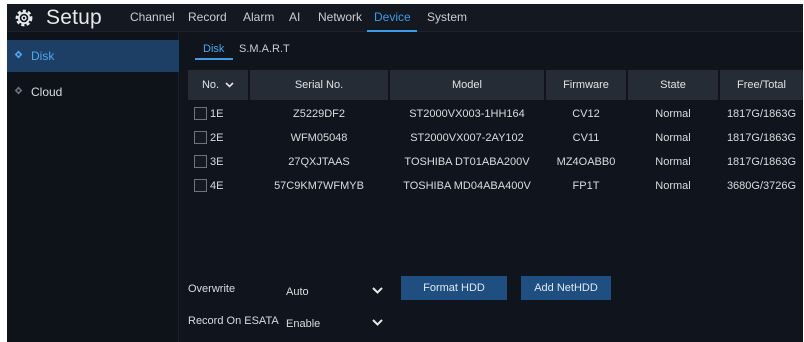 The height and width of the screenshot is (342, 804). What do you see at coordinates (319, 186) in the screenshot?
I see `row-serial: 57C9KM7WFMYB` at bounding box center [319, 186].